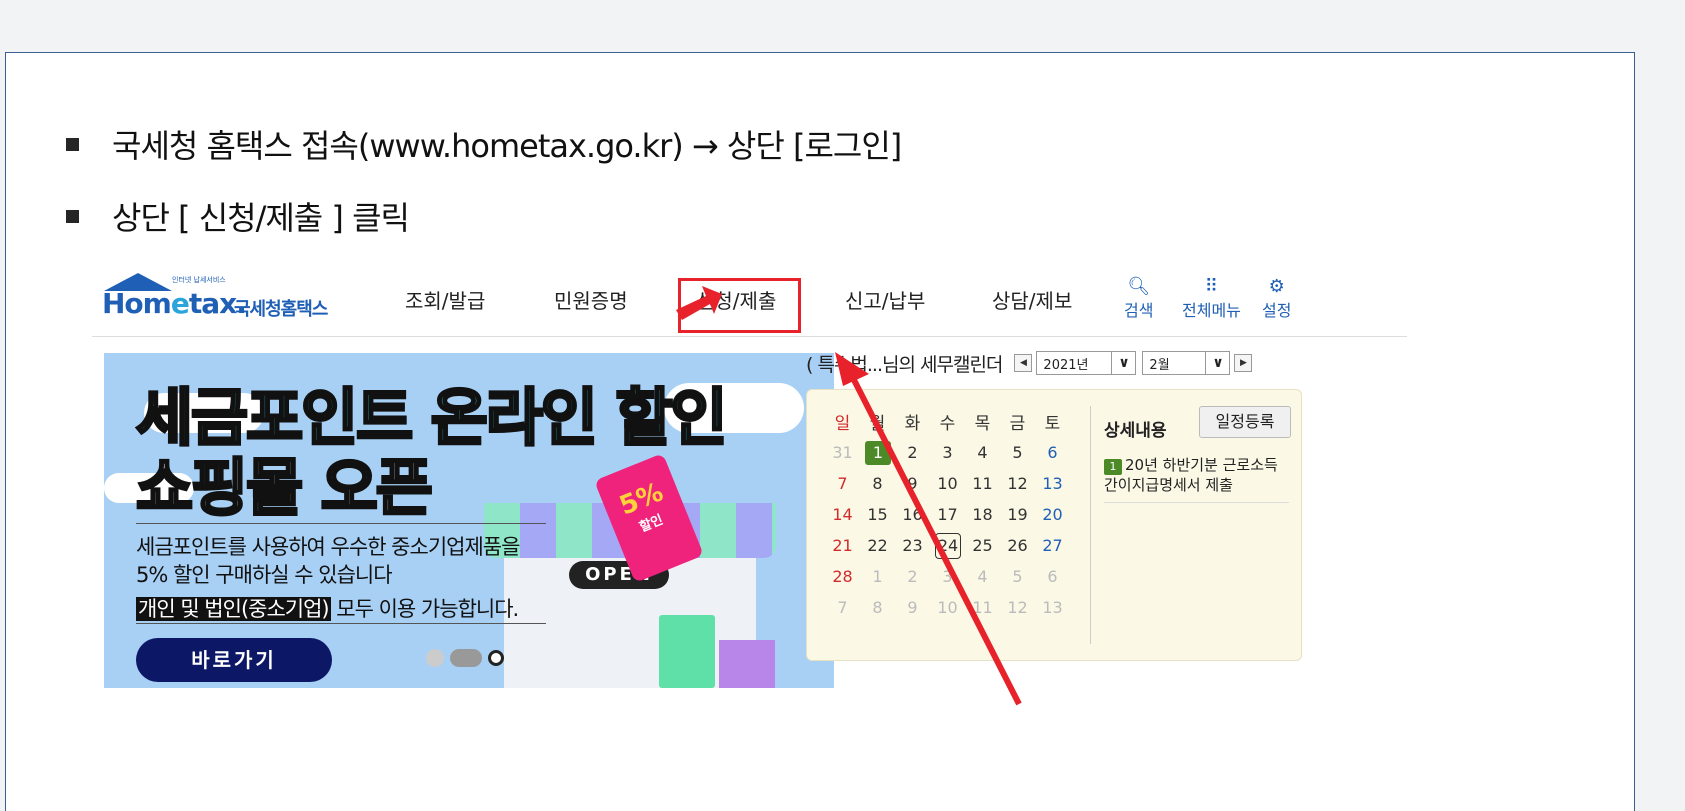 The width and height of the screenshot is (1685, 811). What do you see at coordinates (1196, 502) in the screenshot?
I see `event-divider` at bounding box center [1196, 502].